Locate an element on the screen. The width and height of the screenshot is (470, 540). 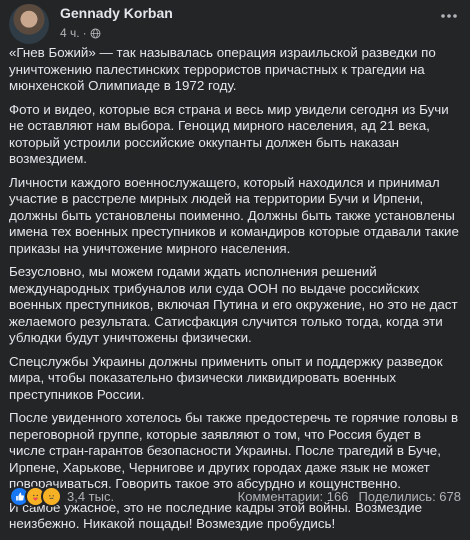
post-stats: Комментарии: 166 Поделились: 678 is located at coordinates (349, 496).